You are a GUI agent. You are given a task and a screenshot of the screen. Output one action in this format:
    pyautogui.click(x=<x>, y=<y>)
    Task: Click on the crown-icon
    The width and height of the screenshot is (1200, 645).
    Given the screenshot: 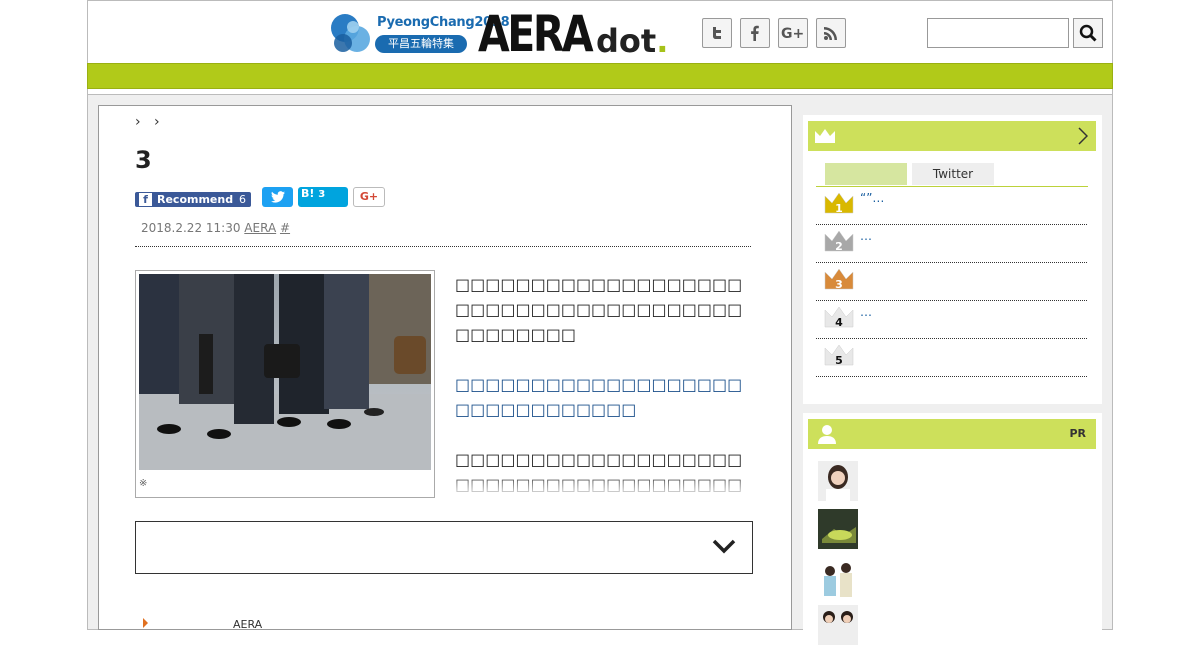 What is the action you would take?
    pyautogui.click(x=825, y=136)
    